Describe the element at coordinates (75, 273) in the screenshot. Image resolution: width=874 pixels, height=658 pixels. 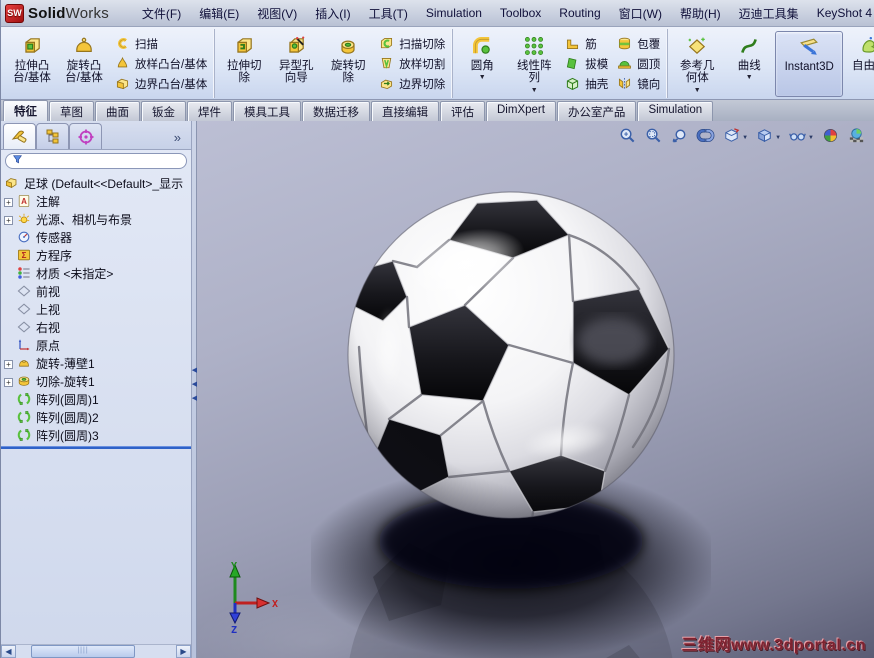
I see `tree-item-label: 材质 <未指定>` at that location.